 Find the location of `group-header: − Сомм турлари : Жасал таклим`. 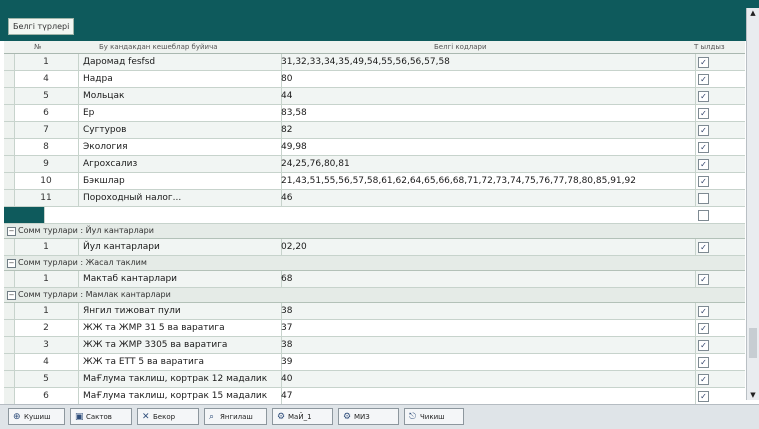

group-header: − Сомм турлари : Жасал таклим is located at coordinates (374, 263).